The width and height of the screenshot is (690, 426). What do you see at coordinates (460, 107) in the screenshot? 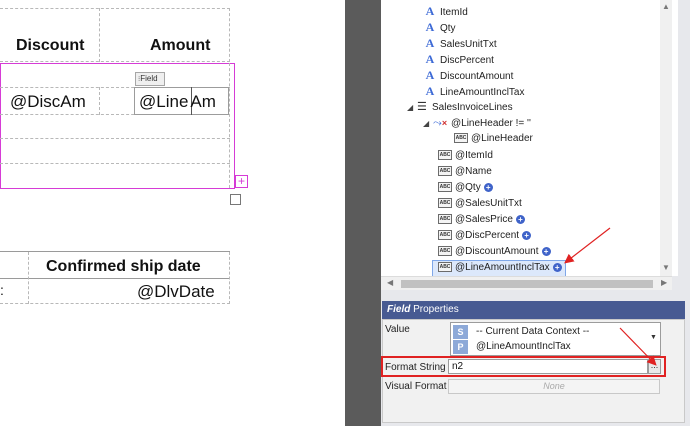
I see `tree-item-sales-invoice-lines: ◢ ☰ SalesInvoiceLines` at bounding box center [460, 107].